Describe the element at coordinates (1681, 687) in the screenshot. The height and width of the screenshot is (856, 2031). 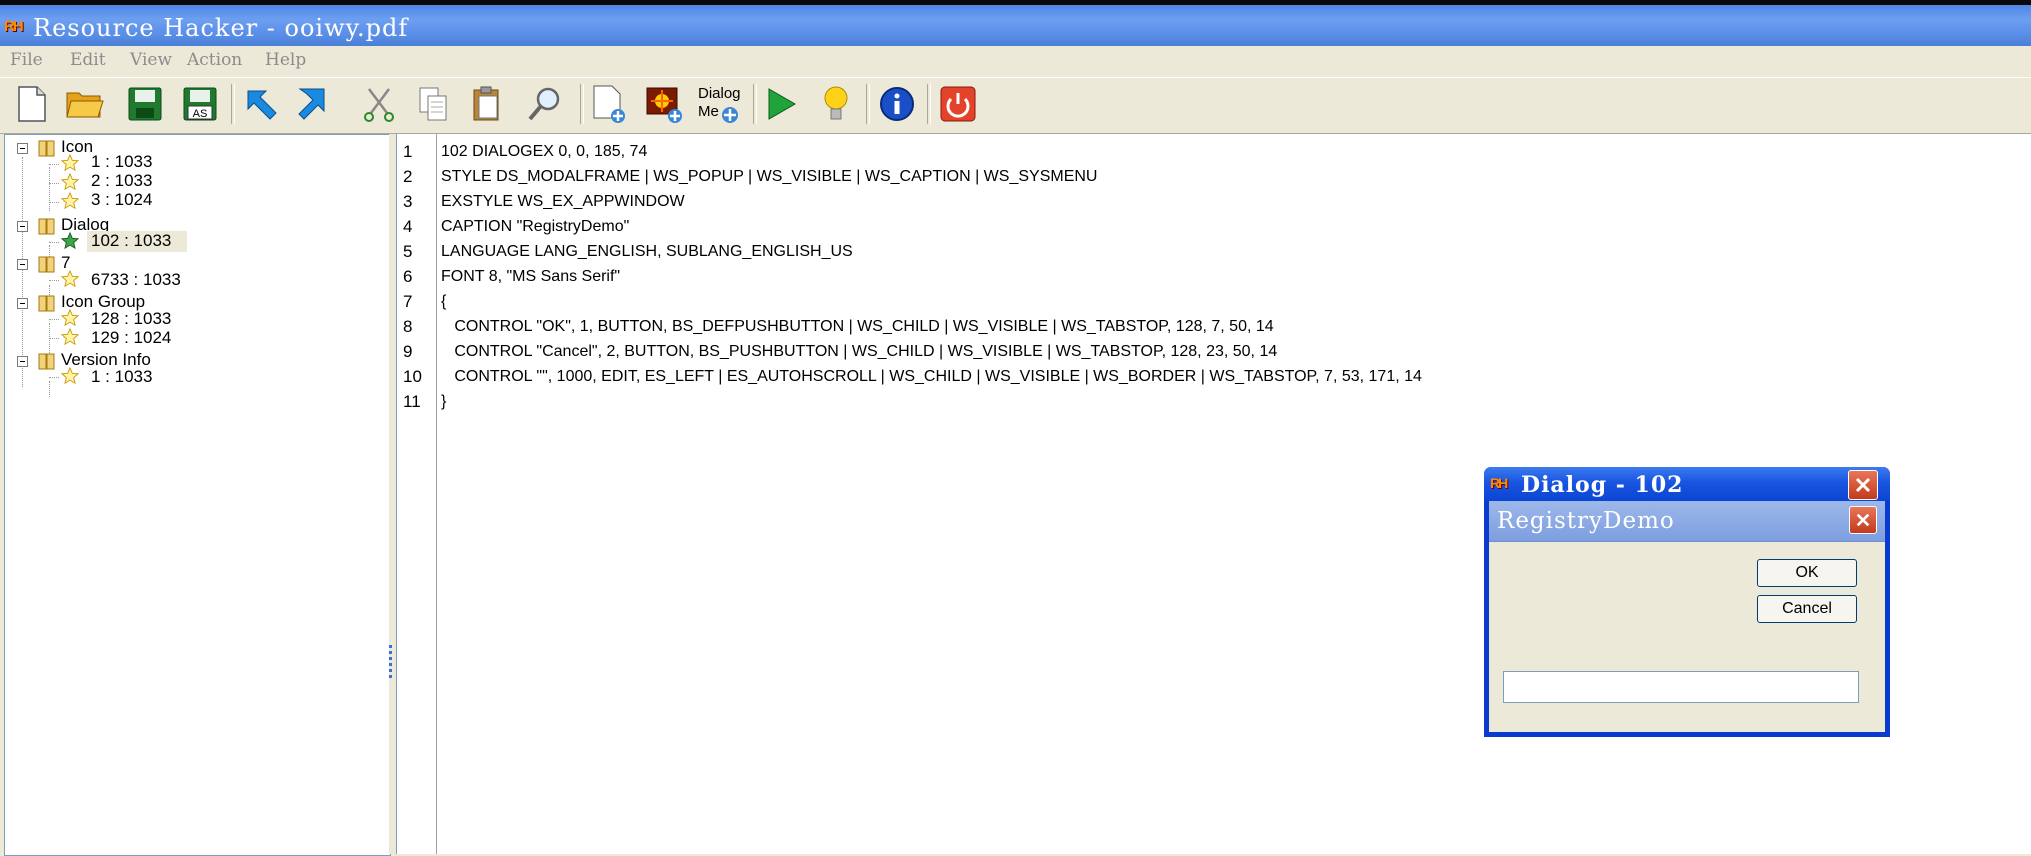
I see `dialog-edit-field` at that location.